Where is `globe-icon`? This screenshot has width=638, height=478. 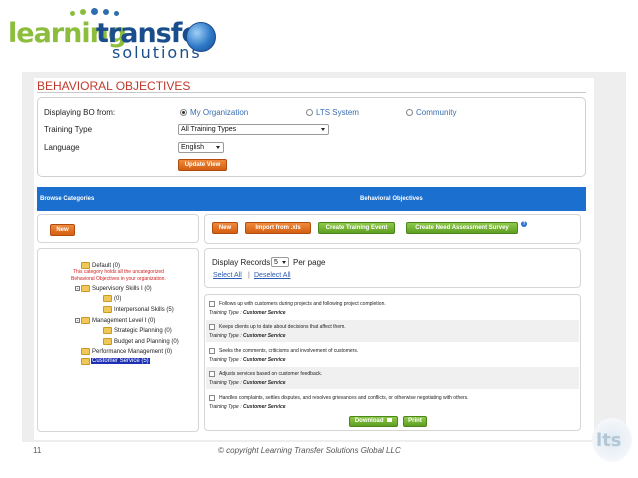
globe-icon is located at coordinates (201, 37).